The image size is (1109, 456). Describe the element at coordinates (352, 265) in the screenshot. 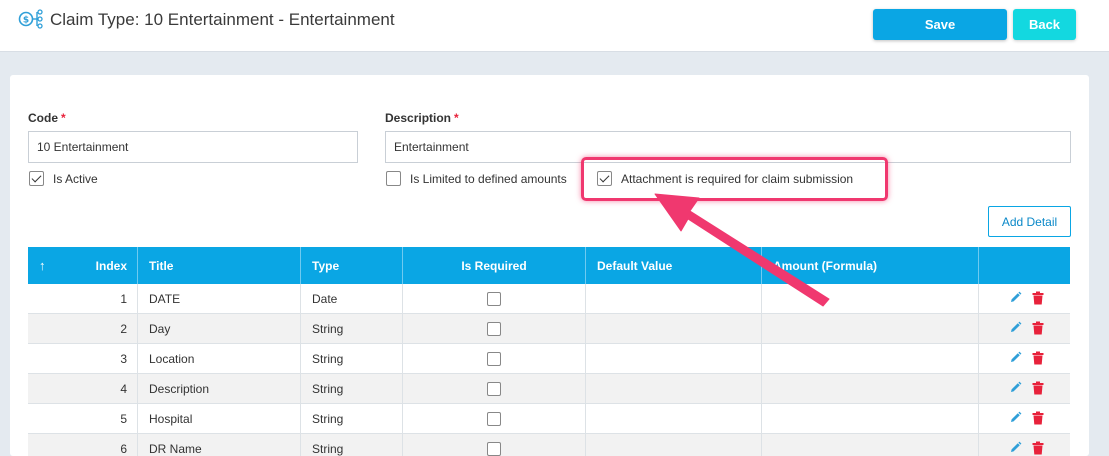

I see `th-type: Type` at that location.